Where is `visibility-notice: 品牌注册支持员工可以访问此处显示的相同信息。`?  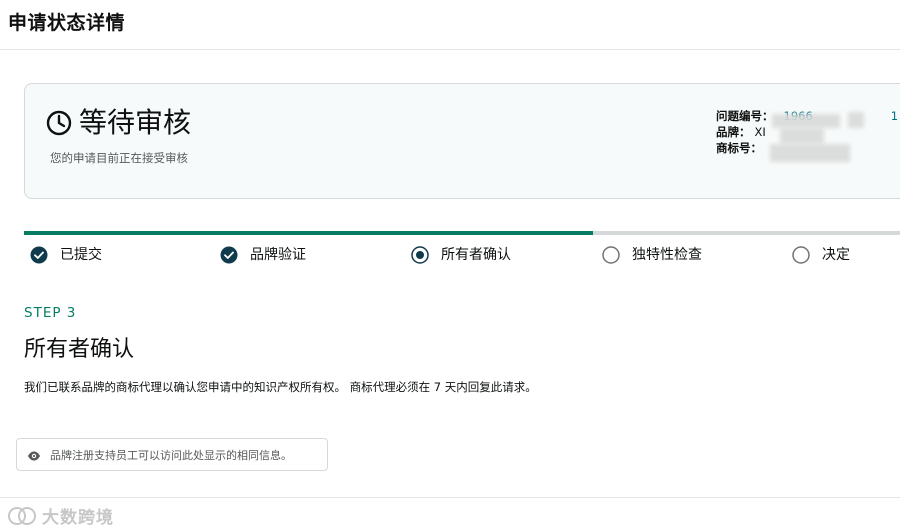 visibility-notice: 品牌注册支持员工可以访问此处显示的相同信息。 is located at coordinates (172, 454).